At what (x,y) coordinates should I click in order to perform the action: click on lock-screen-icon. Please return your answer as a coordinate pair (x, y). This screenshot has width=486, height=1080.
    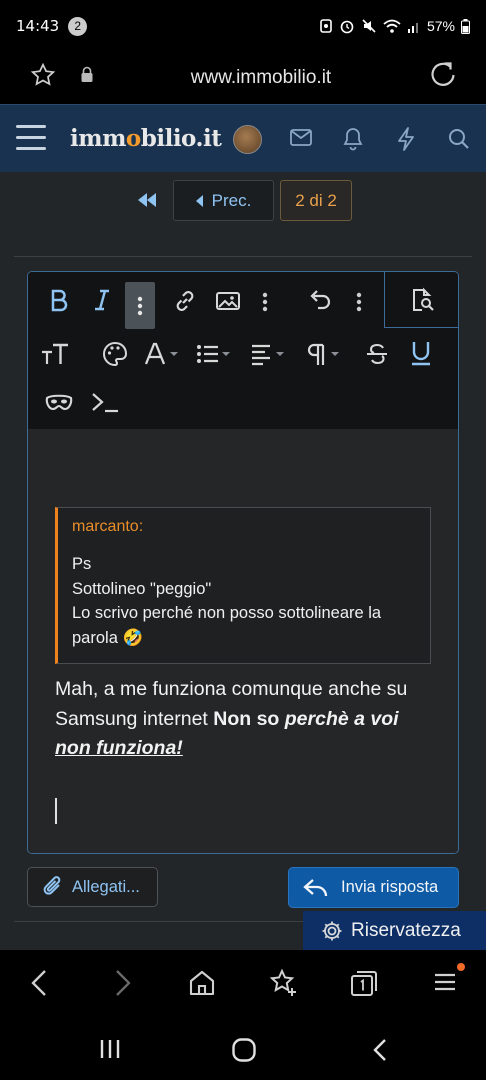
    Looking at the image, I should click on (326, 26).